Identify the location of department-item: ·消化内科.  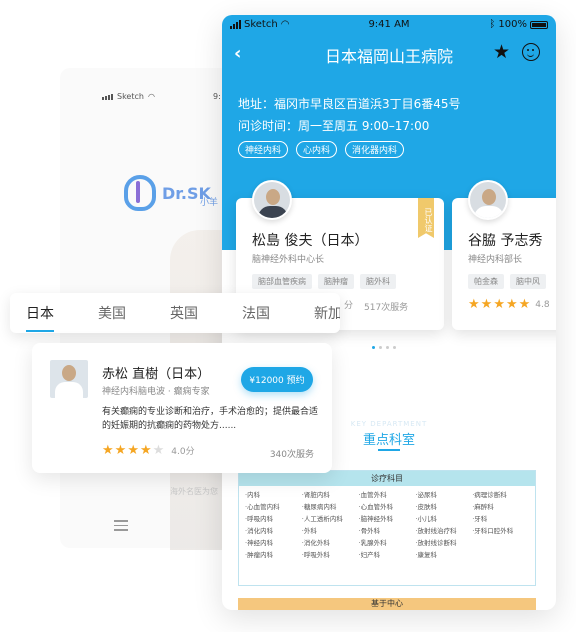
(259, 531).